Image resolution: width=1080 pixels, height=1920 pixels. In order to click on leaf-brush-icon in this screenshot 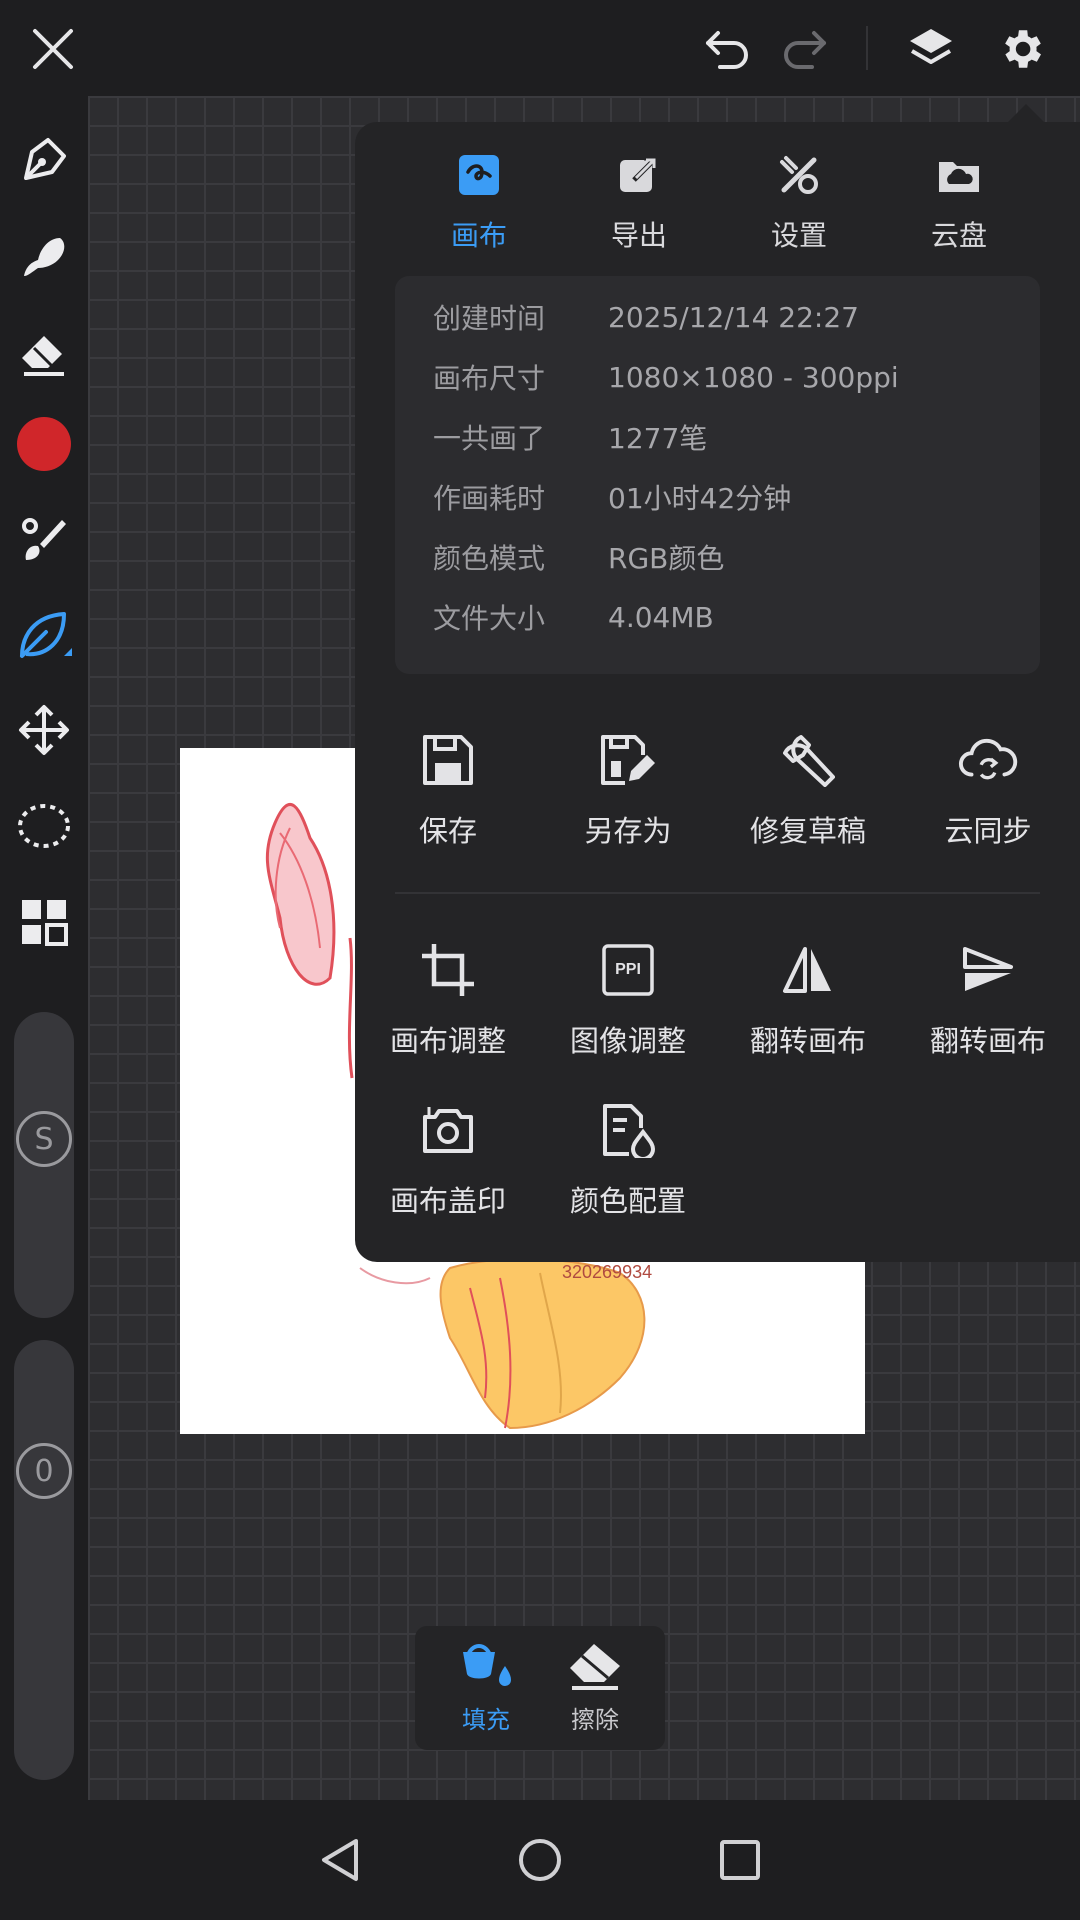, I will do `click(44, 636)`.